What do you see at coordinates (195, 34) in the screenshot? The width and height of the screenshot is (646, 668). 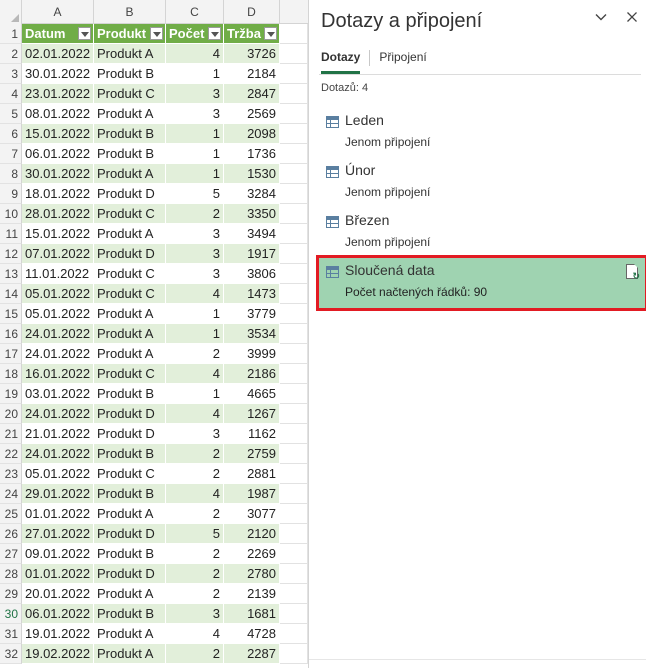 I see `header-cell-count: Počet` at bounding box center [195, 34].